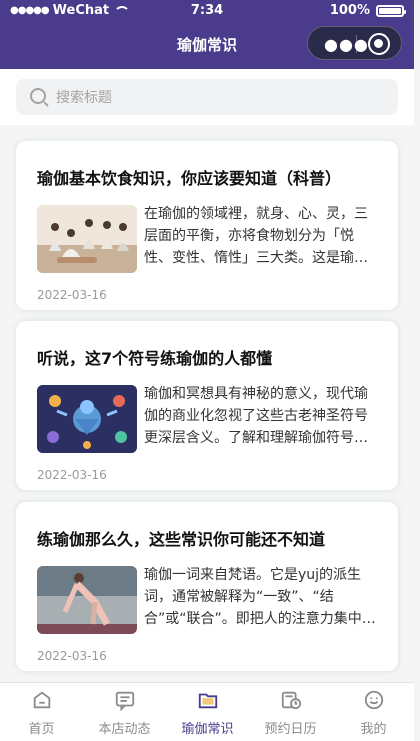  What do you see at coordinates (42, 700) in the screenshot?
I see `home-icon` at bounding box center [42, 700].